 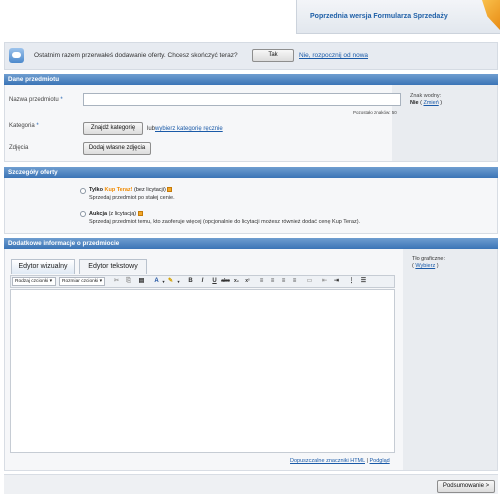 What do you see at coordinates (430, 103) in the screenshot?
I see `watermark-change-link: Zmień` at bounding box center [430, 103].